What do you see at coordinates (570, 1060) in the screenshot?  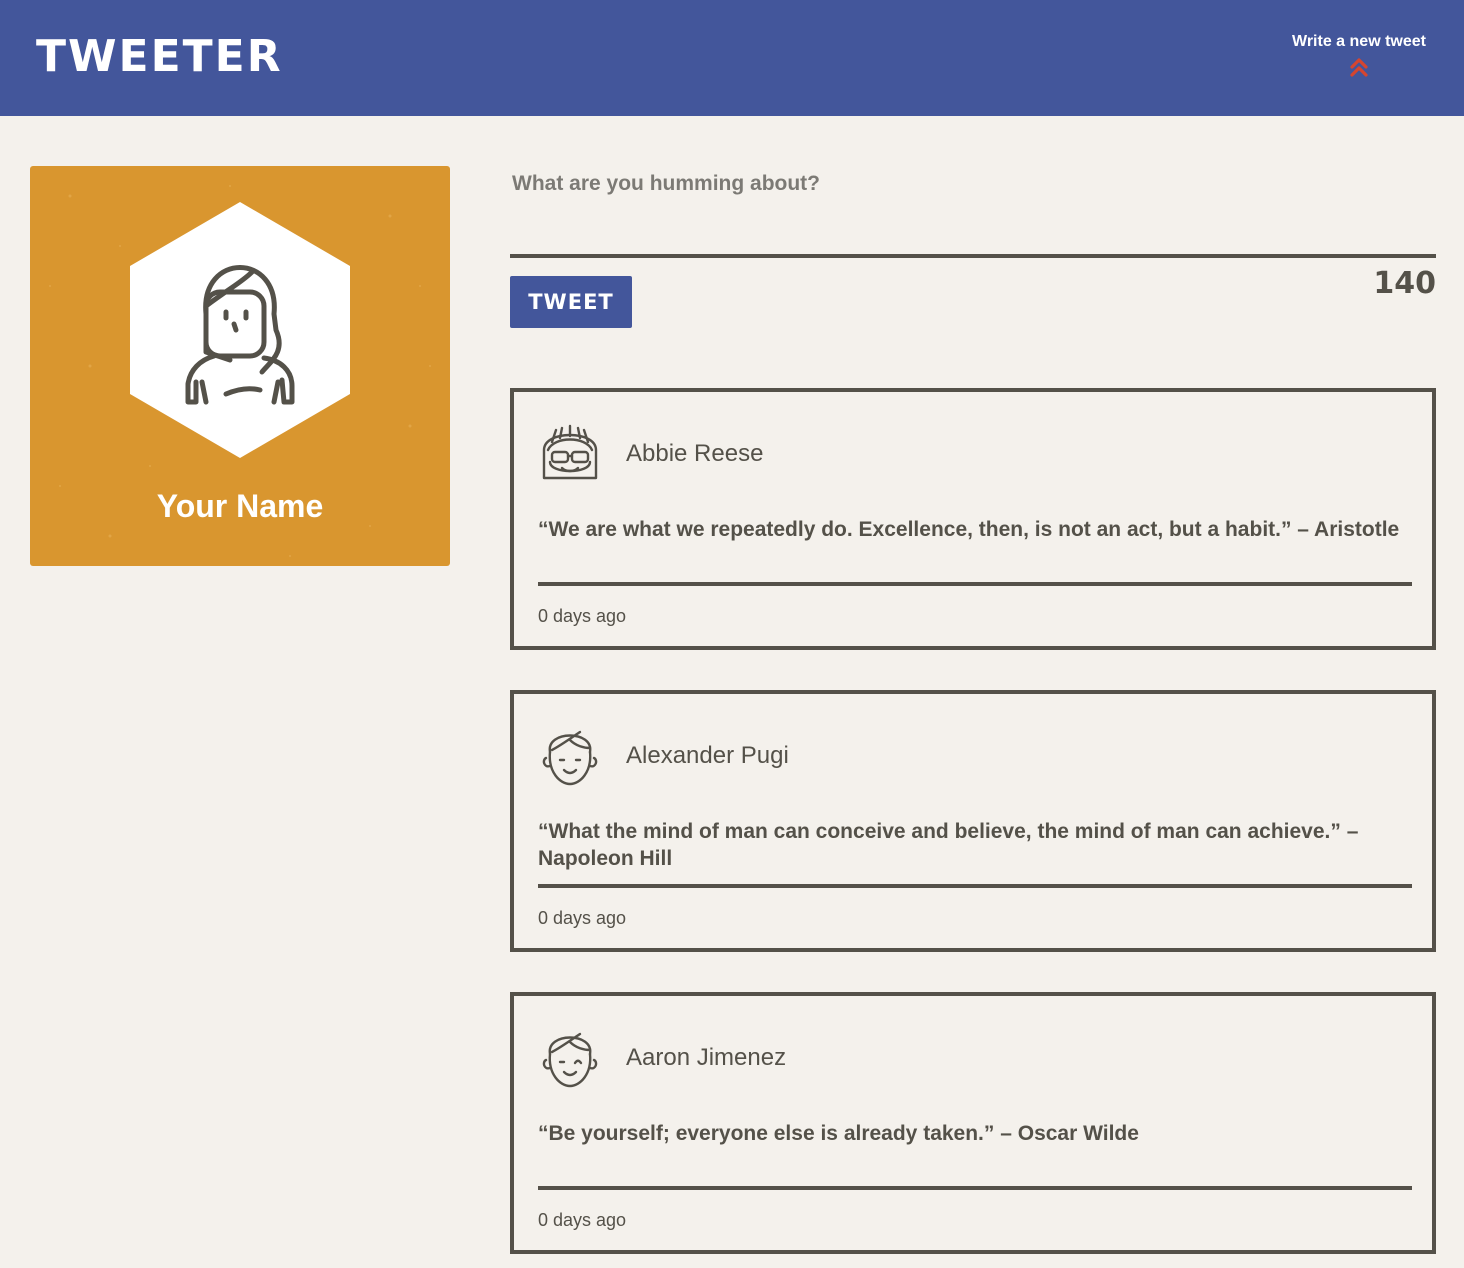 I see `boy-wink-avatar-icon` at bounding box center [570, 1060].